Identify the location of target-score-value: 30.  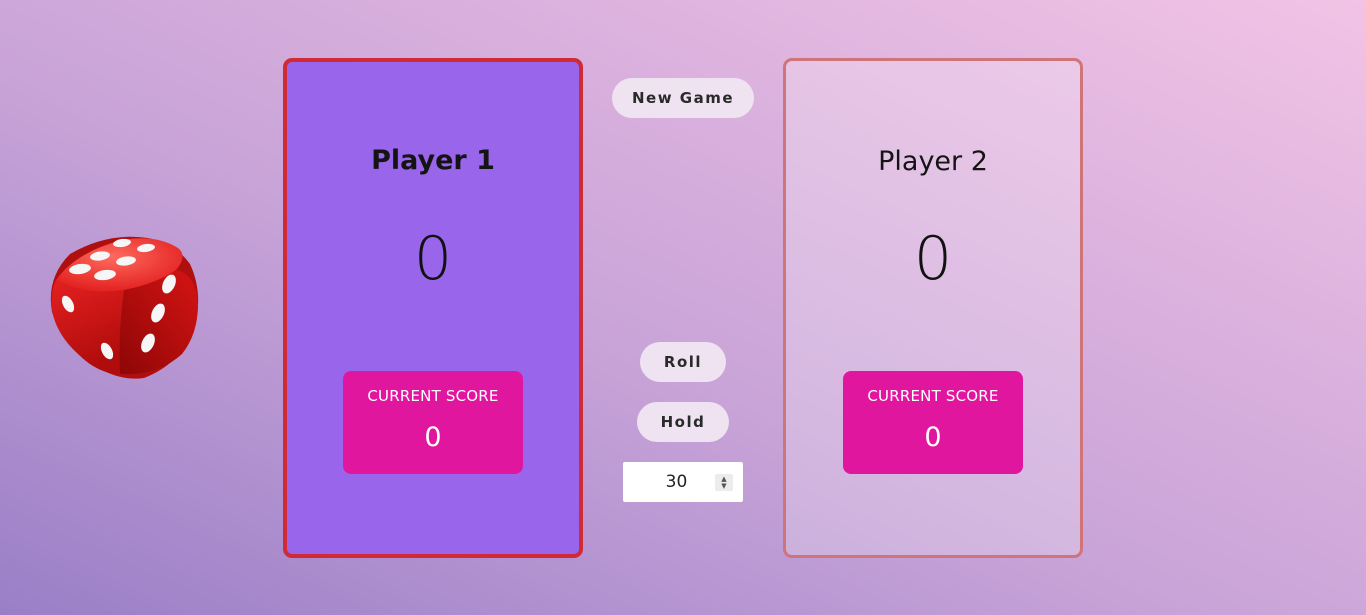
(676, 482).